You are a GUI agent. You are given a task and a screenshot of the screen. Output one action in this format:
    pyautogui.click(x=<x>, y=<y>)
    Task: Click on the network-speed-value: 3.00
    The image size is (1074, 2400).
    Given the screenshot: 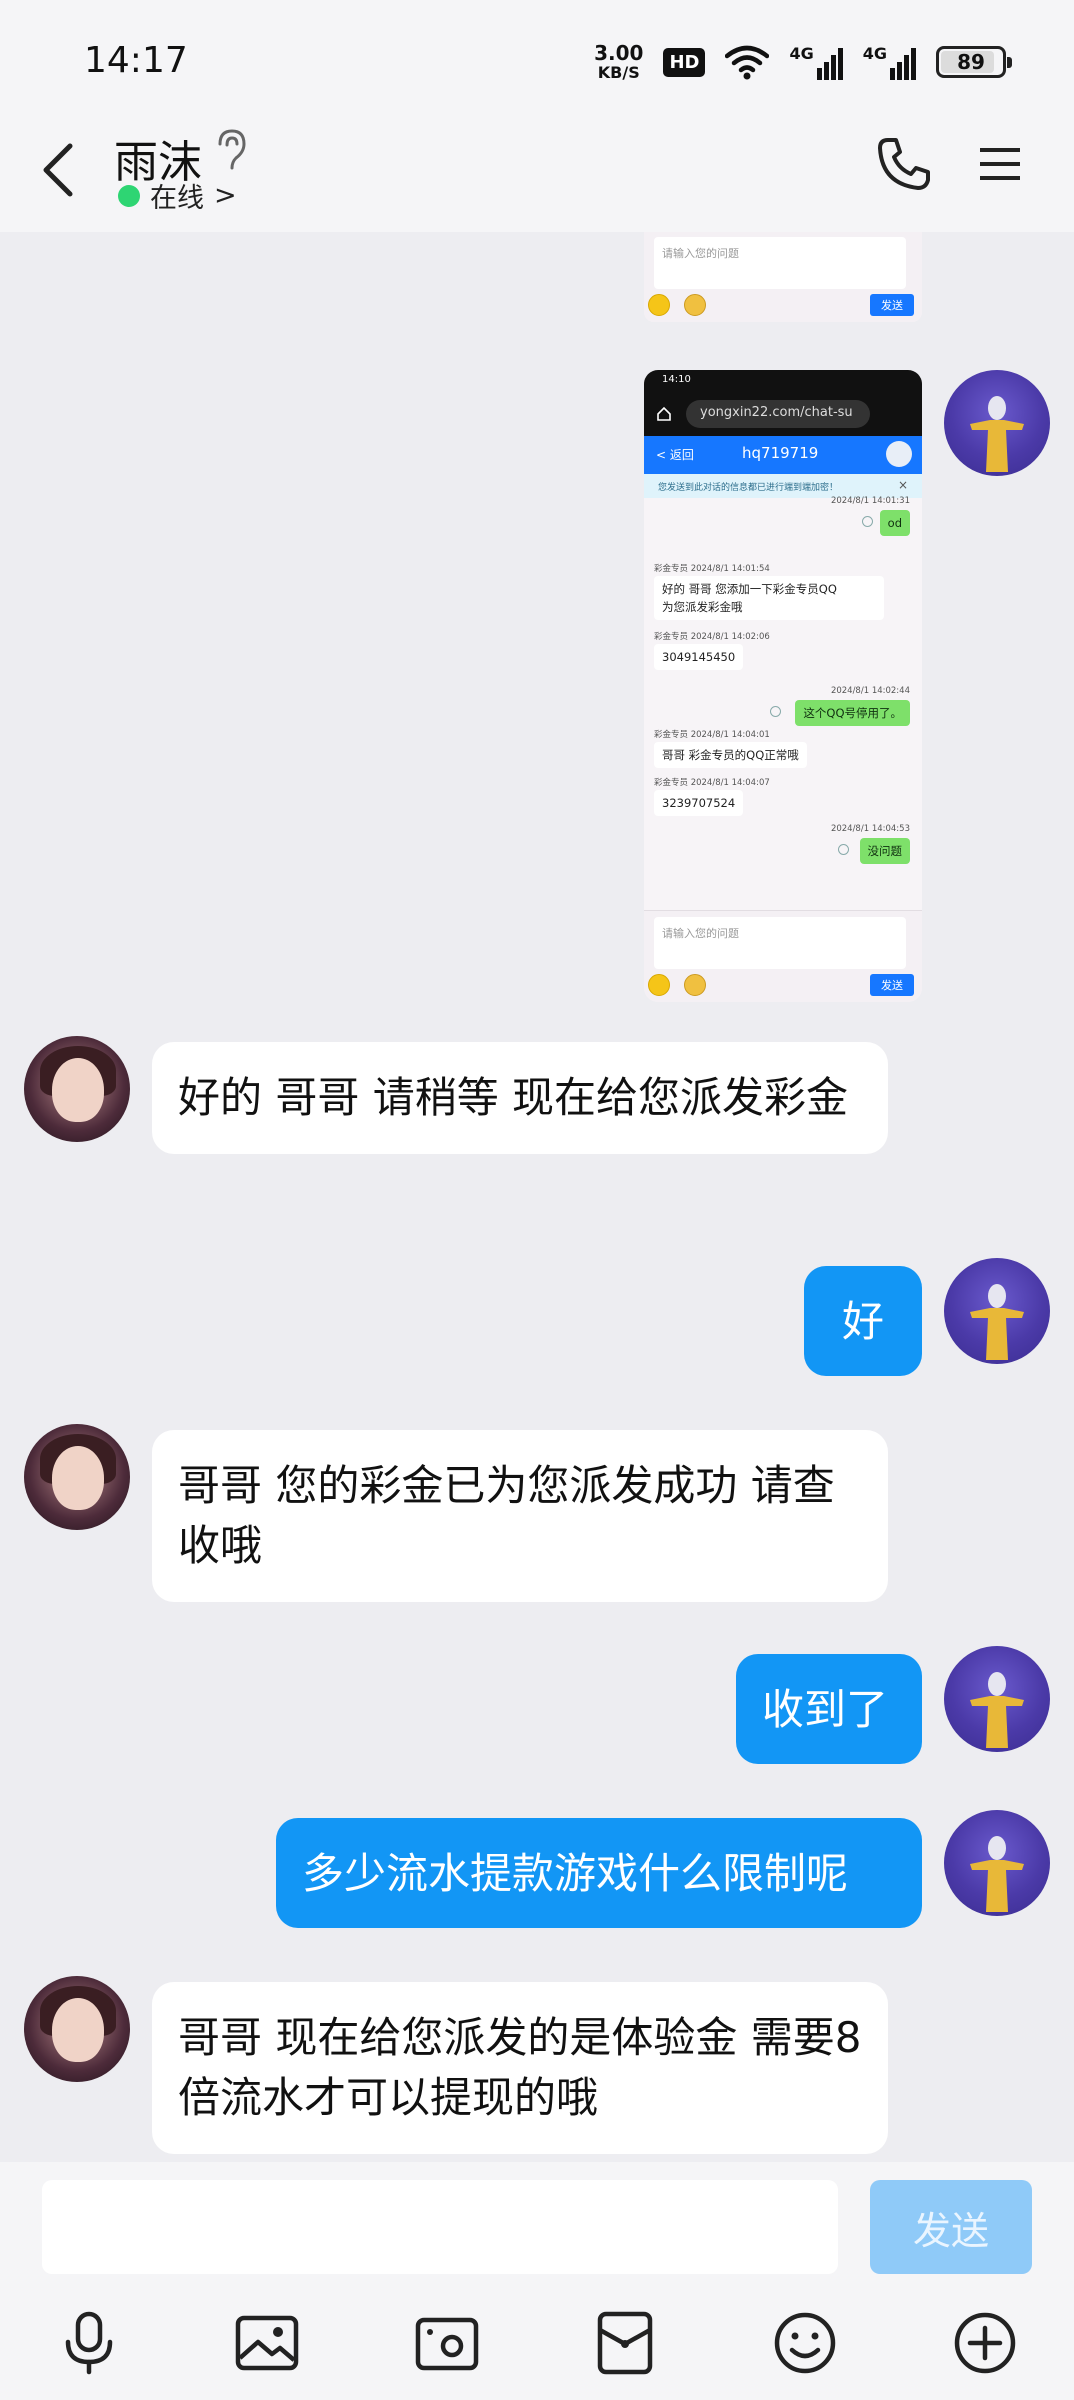 What is the action you would take?
    pyautogui.click(x=619, y=53)
    